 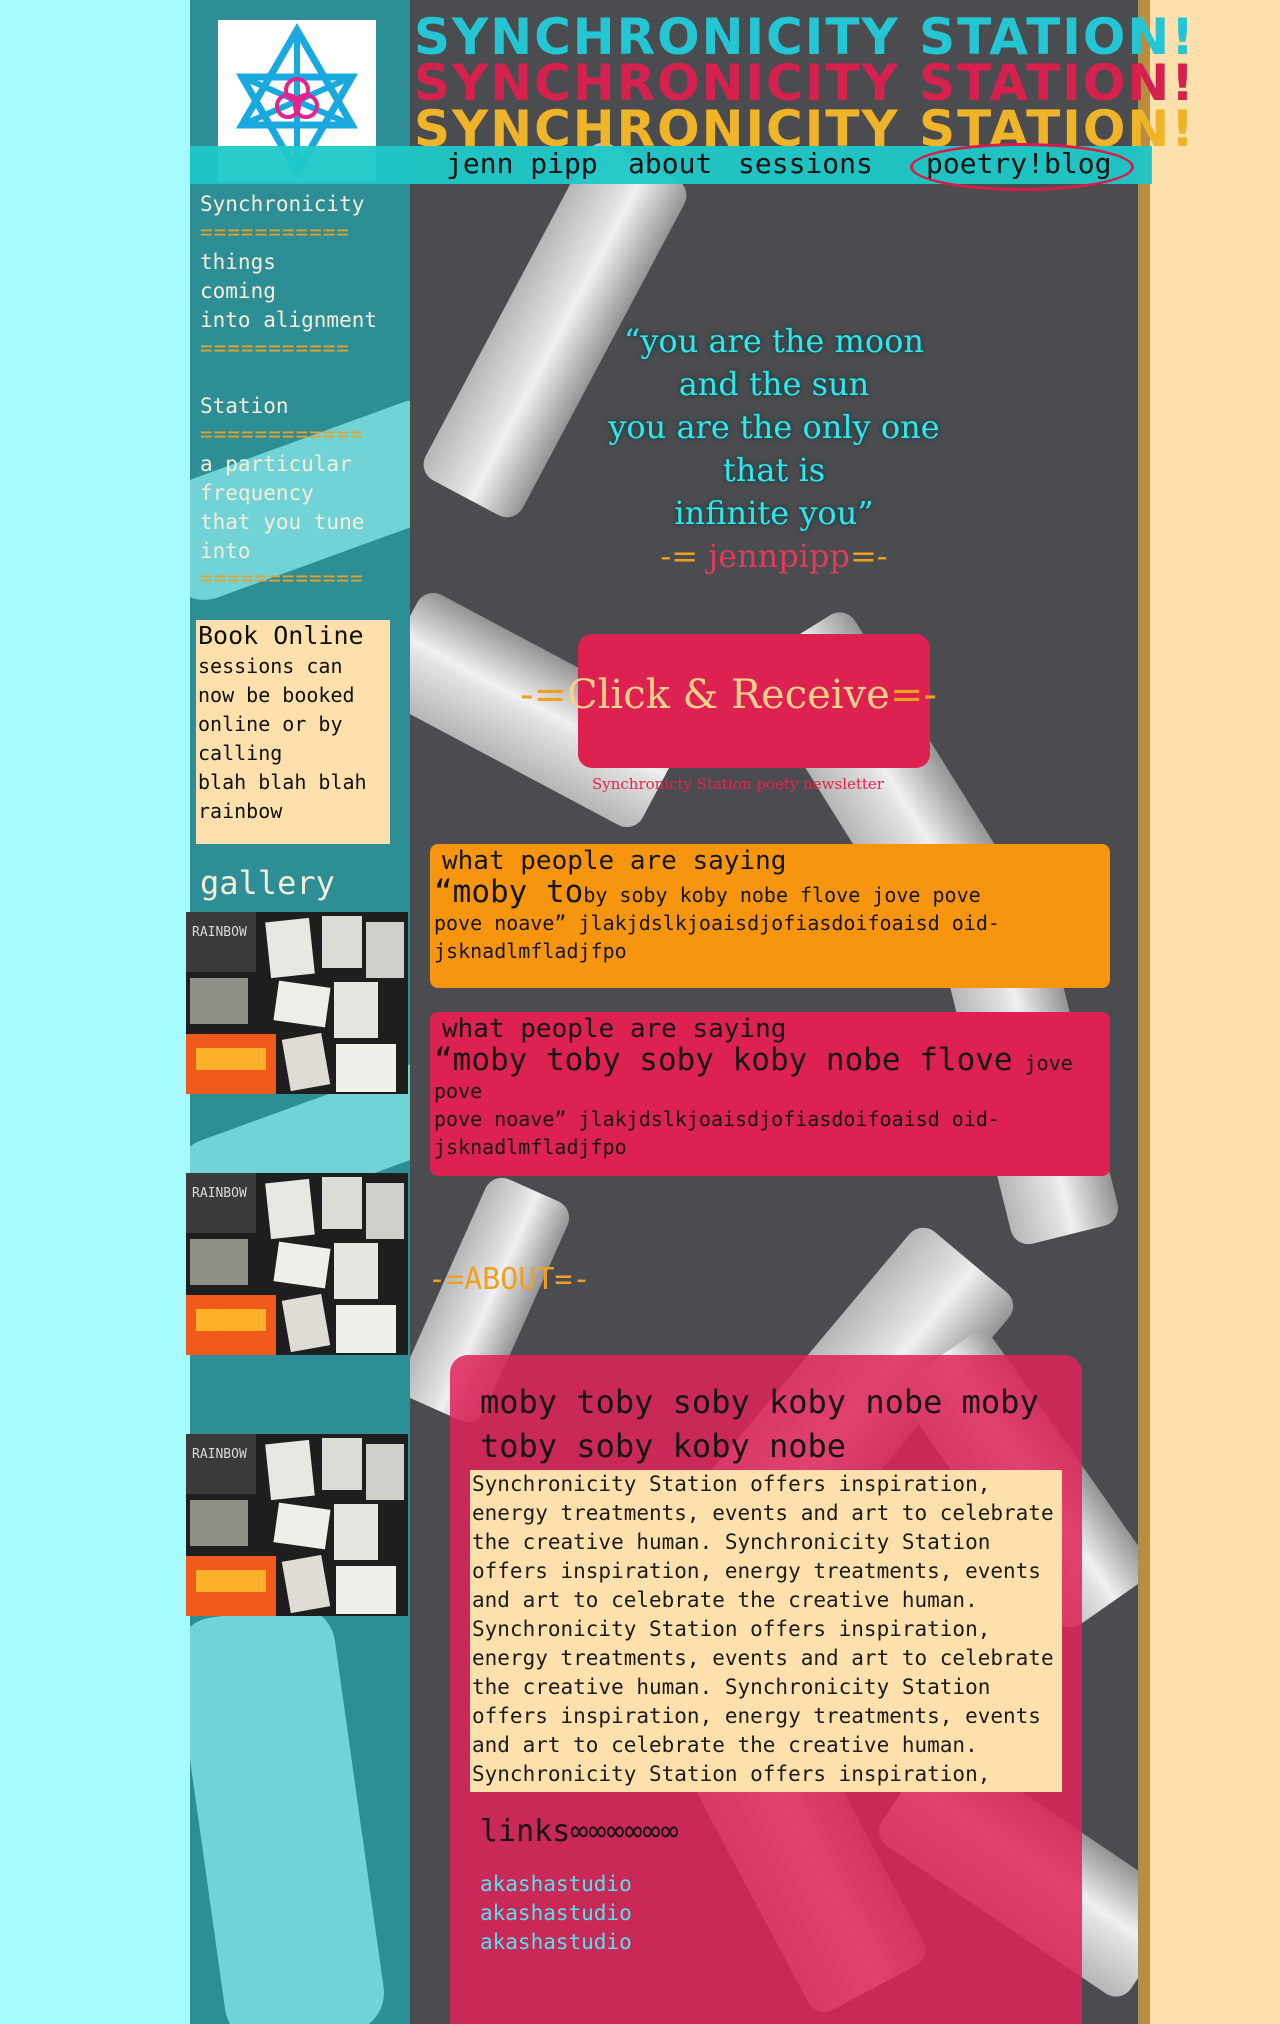 What do you see at coordinates (238, 262) in the screenshot?
I see `definition-line: things` at bounding box center [238, 262].